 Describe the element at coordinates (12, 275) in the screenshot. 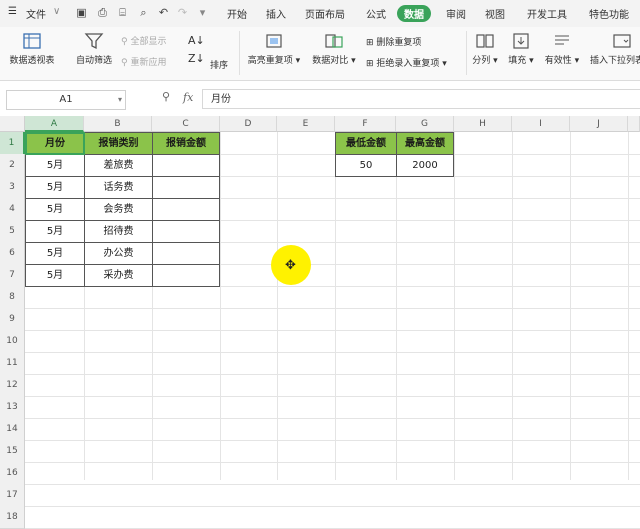

I see `row-header-7: 7` at that location.